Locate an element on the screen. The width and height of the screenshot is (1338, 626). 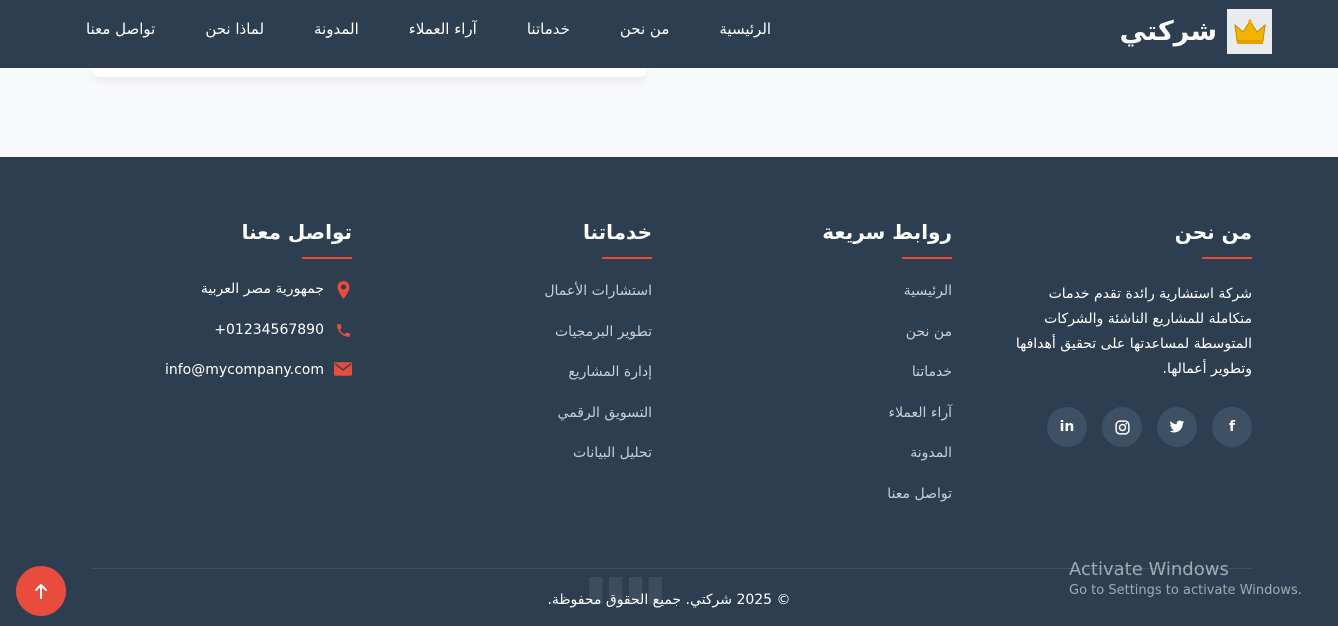
facebook-icon: f is located at coordinates (1232, 427).